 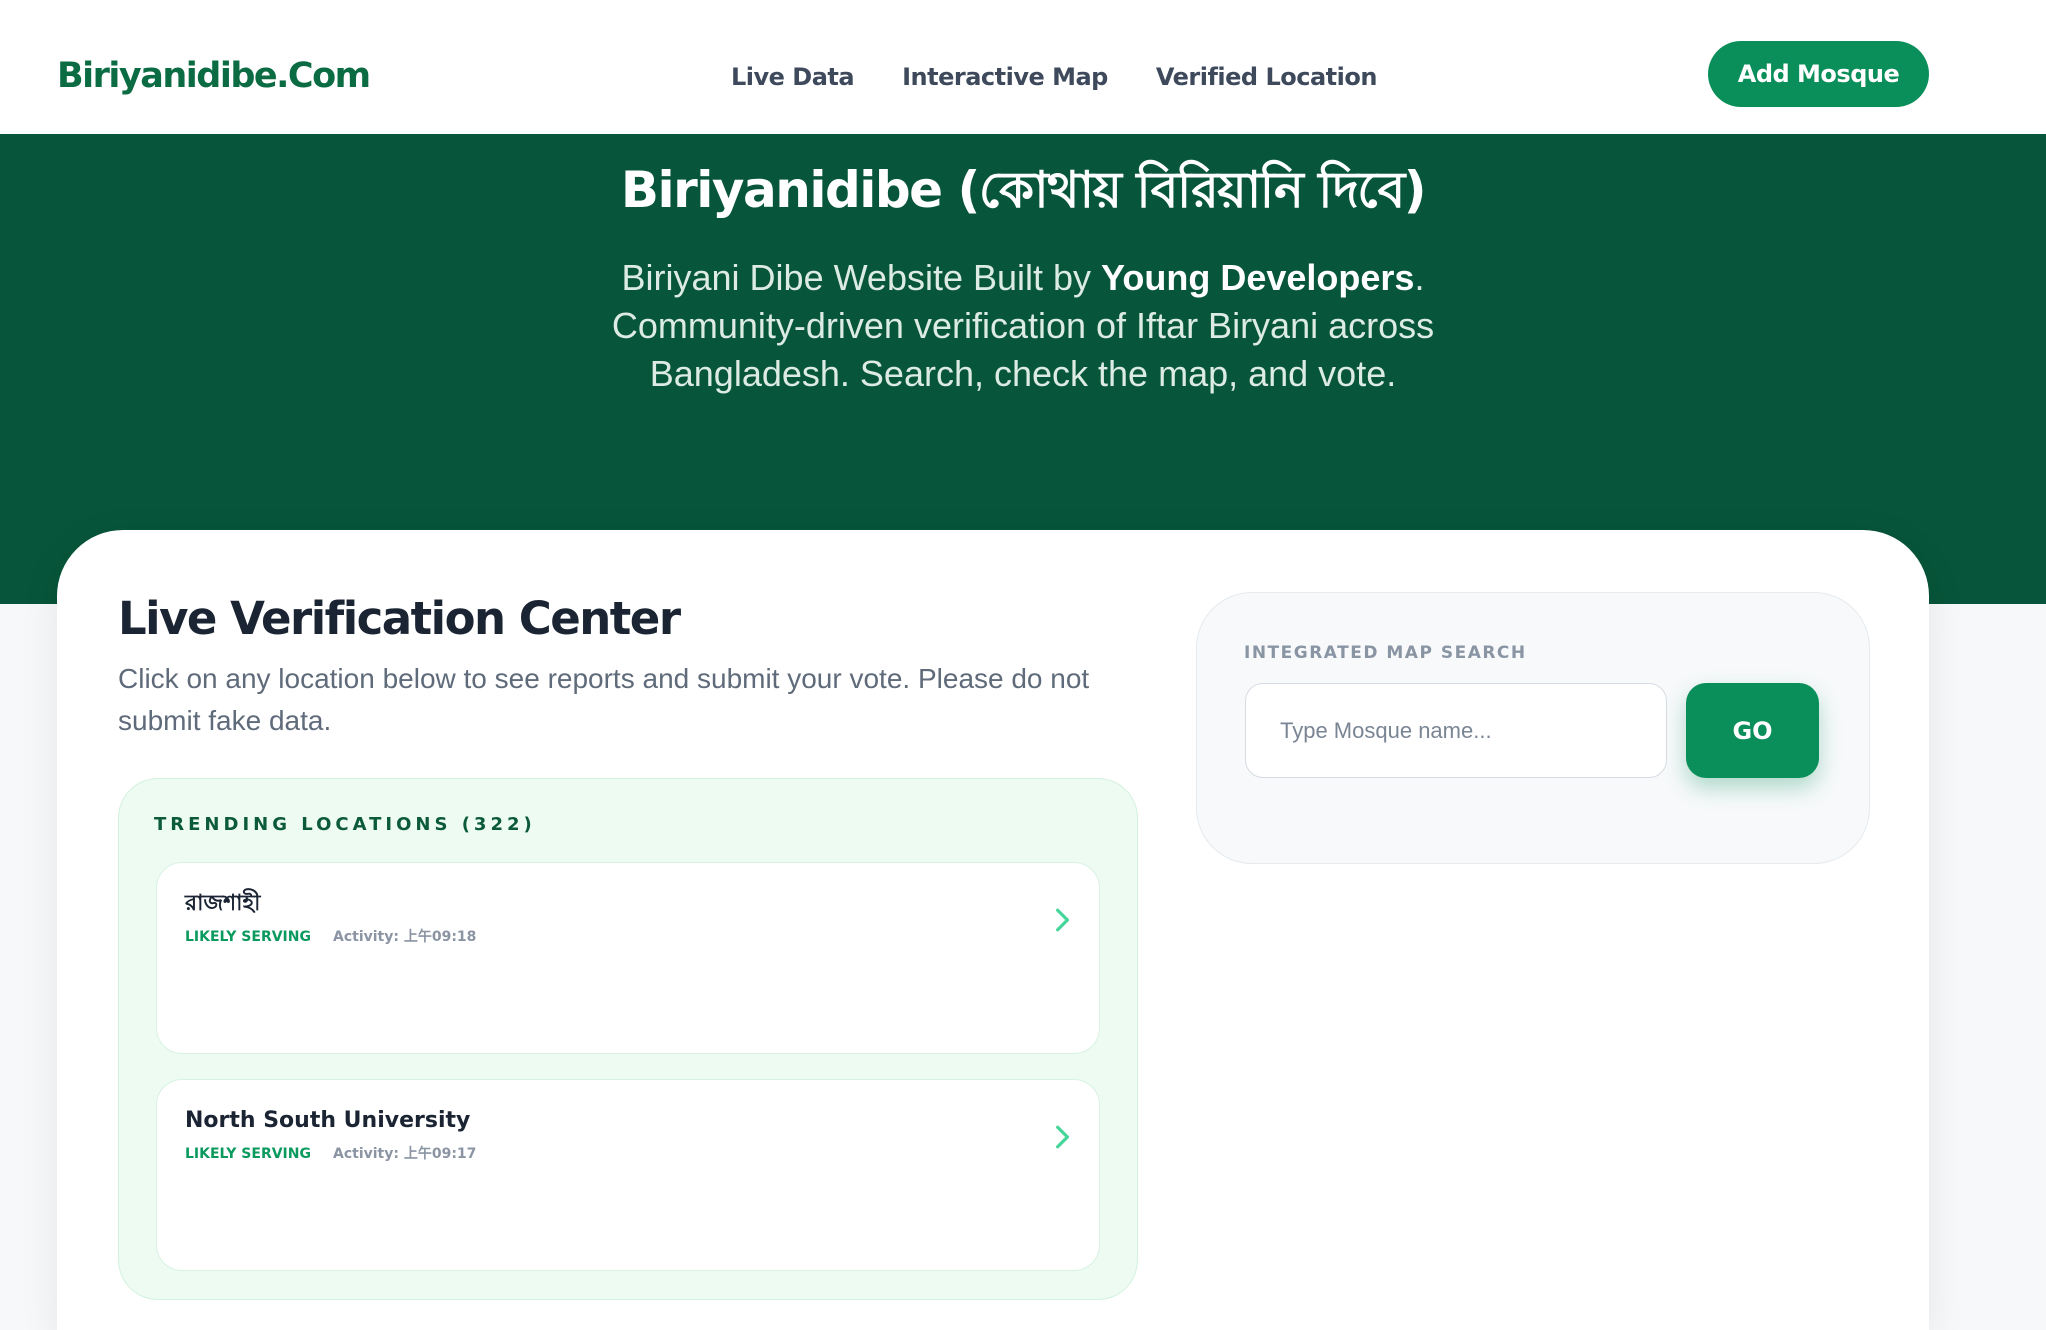 What do you see at coordinates (1267, 77) in the screenshot?
I see `nav-verified-location: Verified Location` at bounding box center [1267, 77].